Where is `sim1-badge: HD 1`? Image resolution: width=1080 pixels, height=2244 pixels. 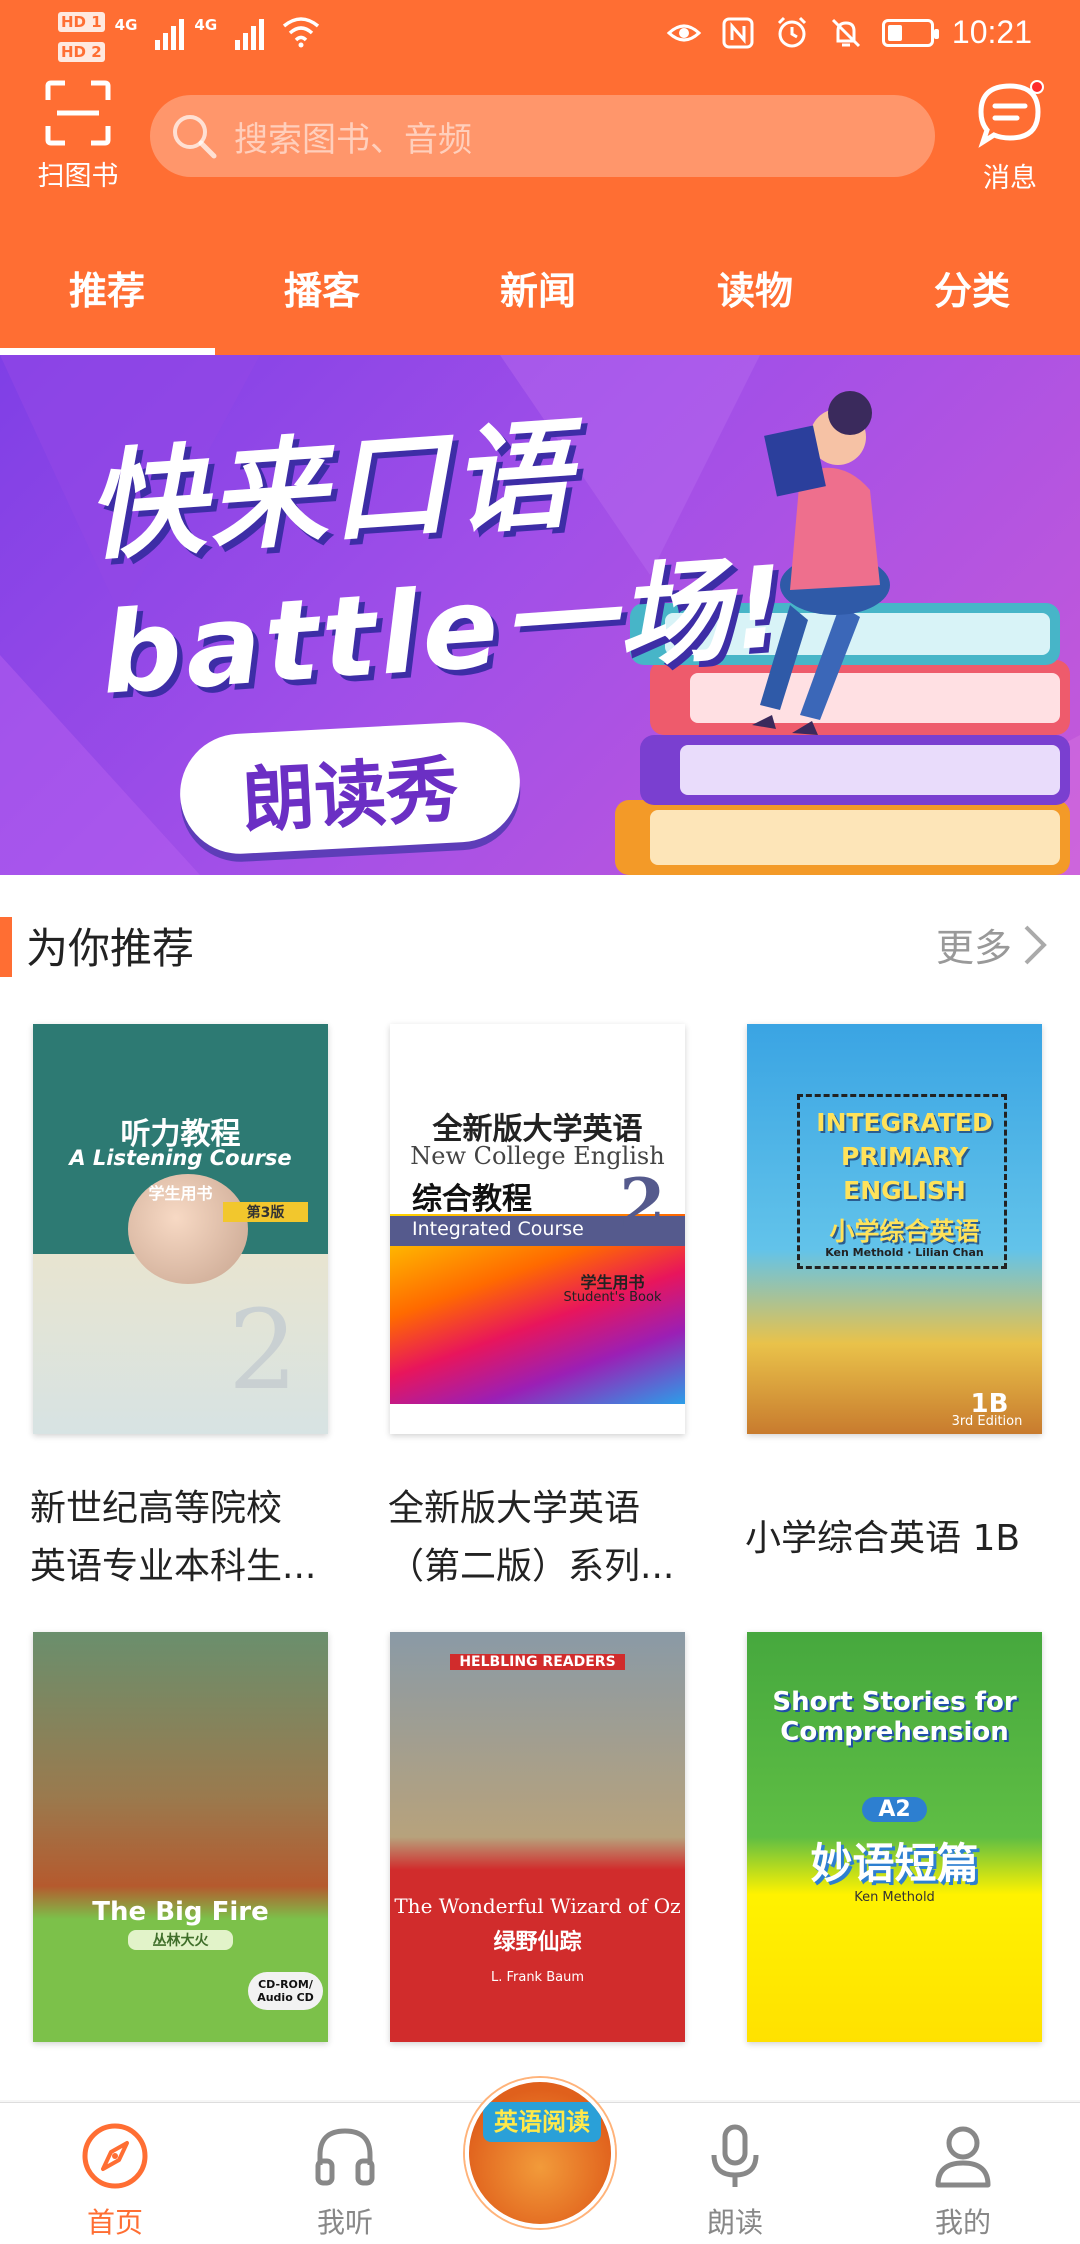
sim1-badge: HD 1 is located at coordinates (81, 22).